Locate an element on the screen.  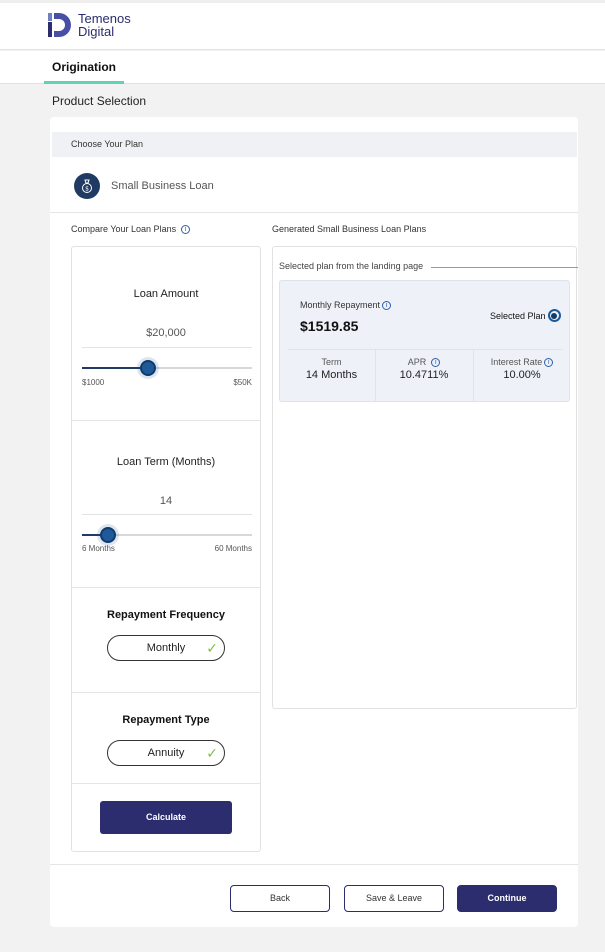
term-label: Term is located at coordinates (331, 362).